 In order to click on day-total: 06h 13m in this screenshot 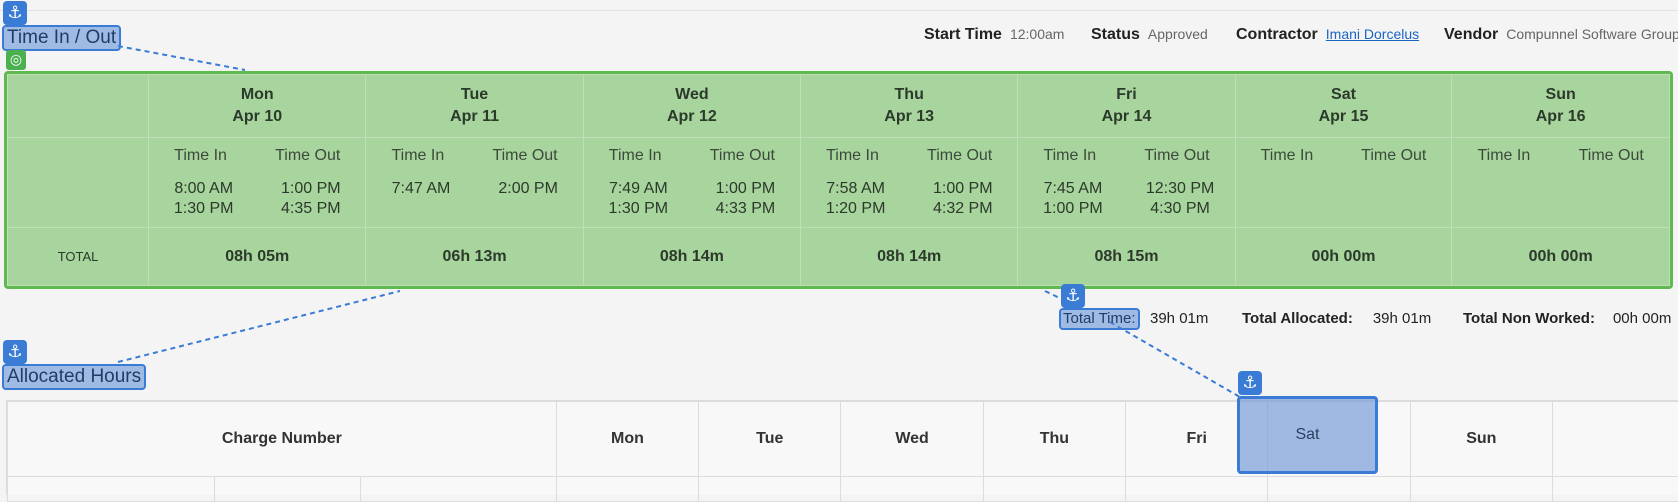, I will do `click(474, 256)`.